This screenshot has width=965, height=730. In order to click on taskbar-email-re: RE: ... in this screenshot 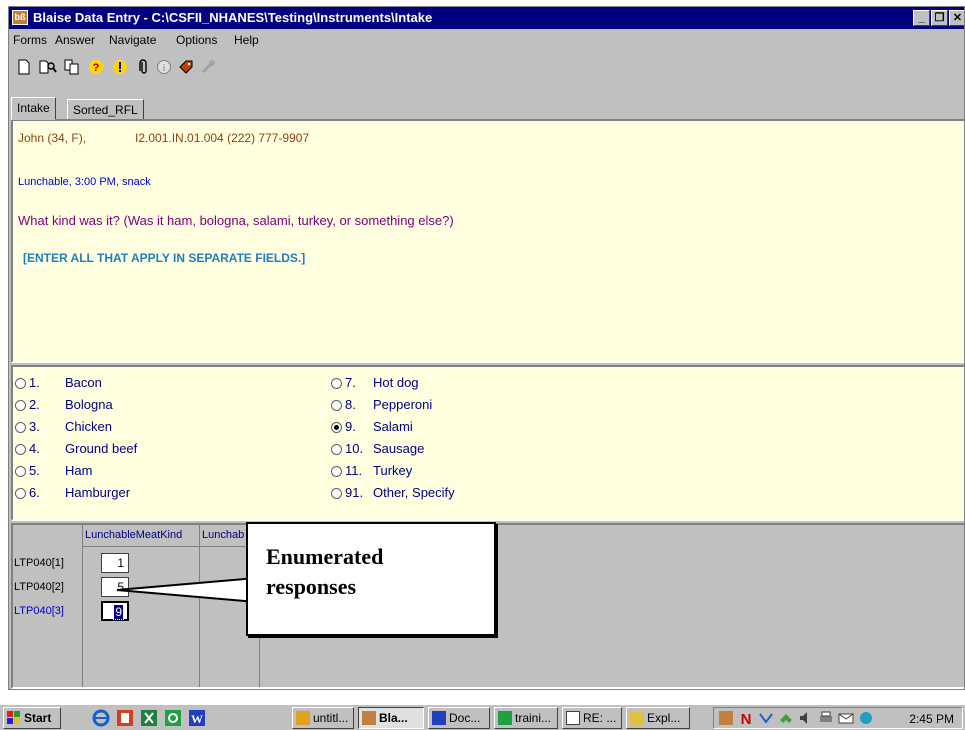, I will do `click(592, 718)`.